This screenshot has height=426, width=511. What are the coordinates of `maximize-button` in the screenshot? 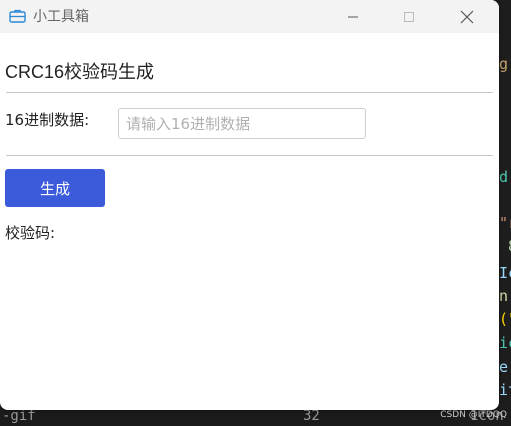 It's located at (409, 16).